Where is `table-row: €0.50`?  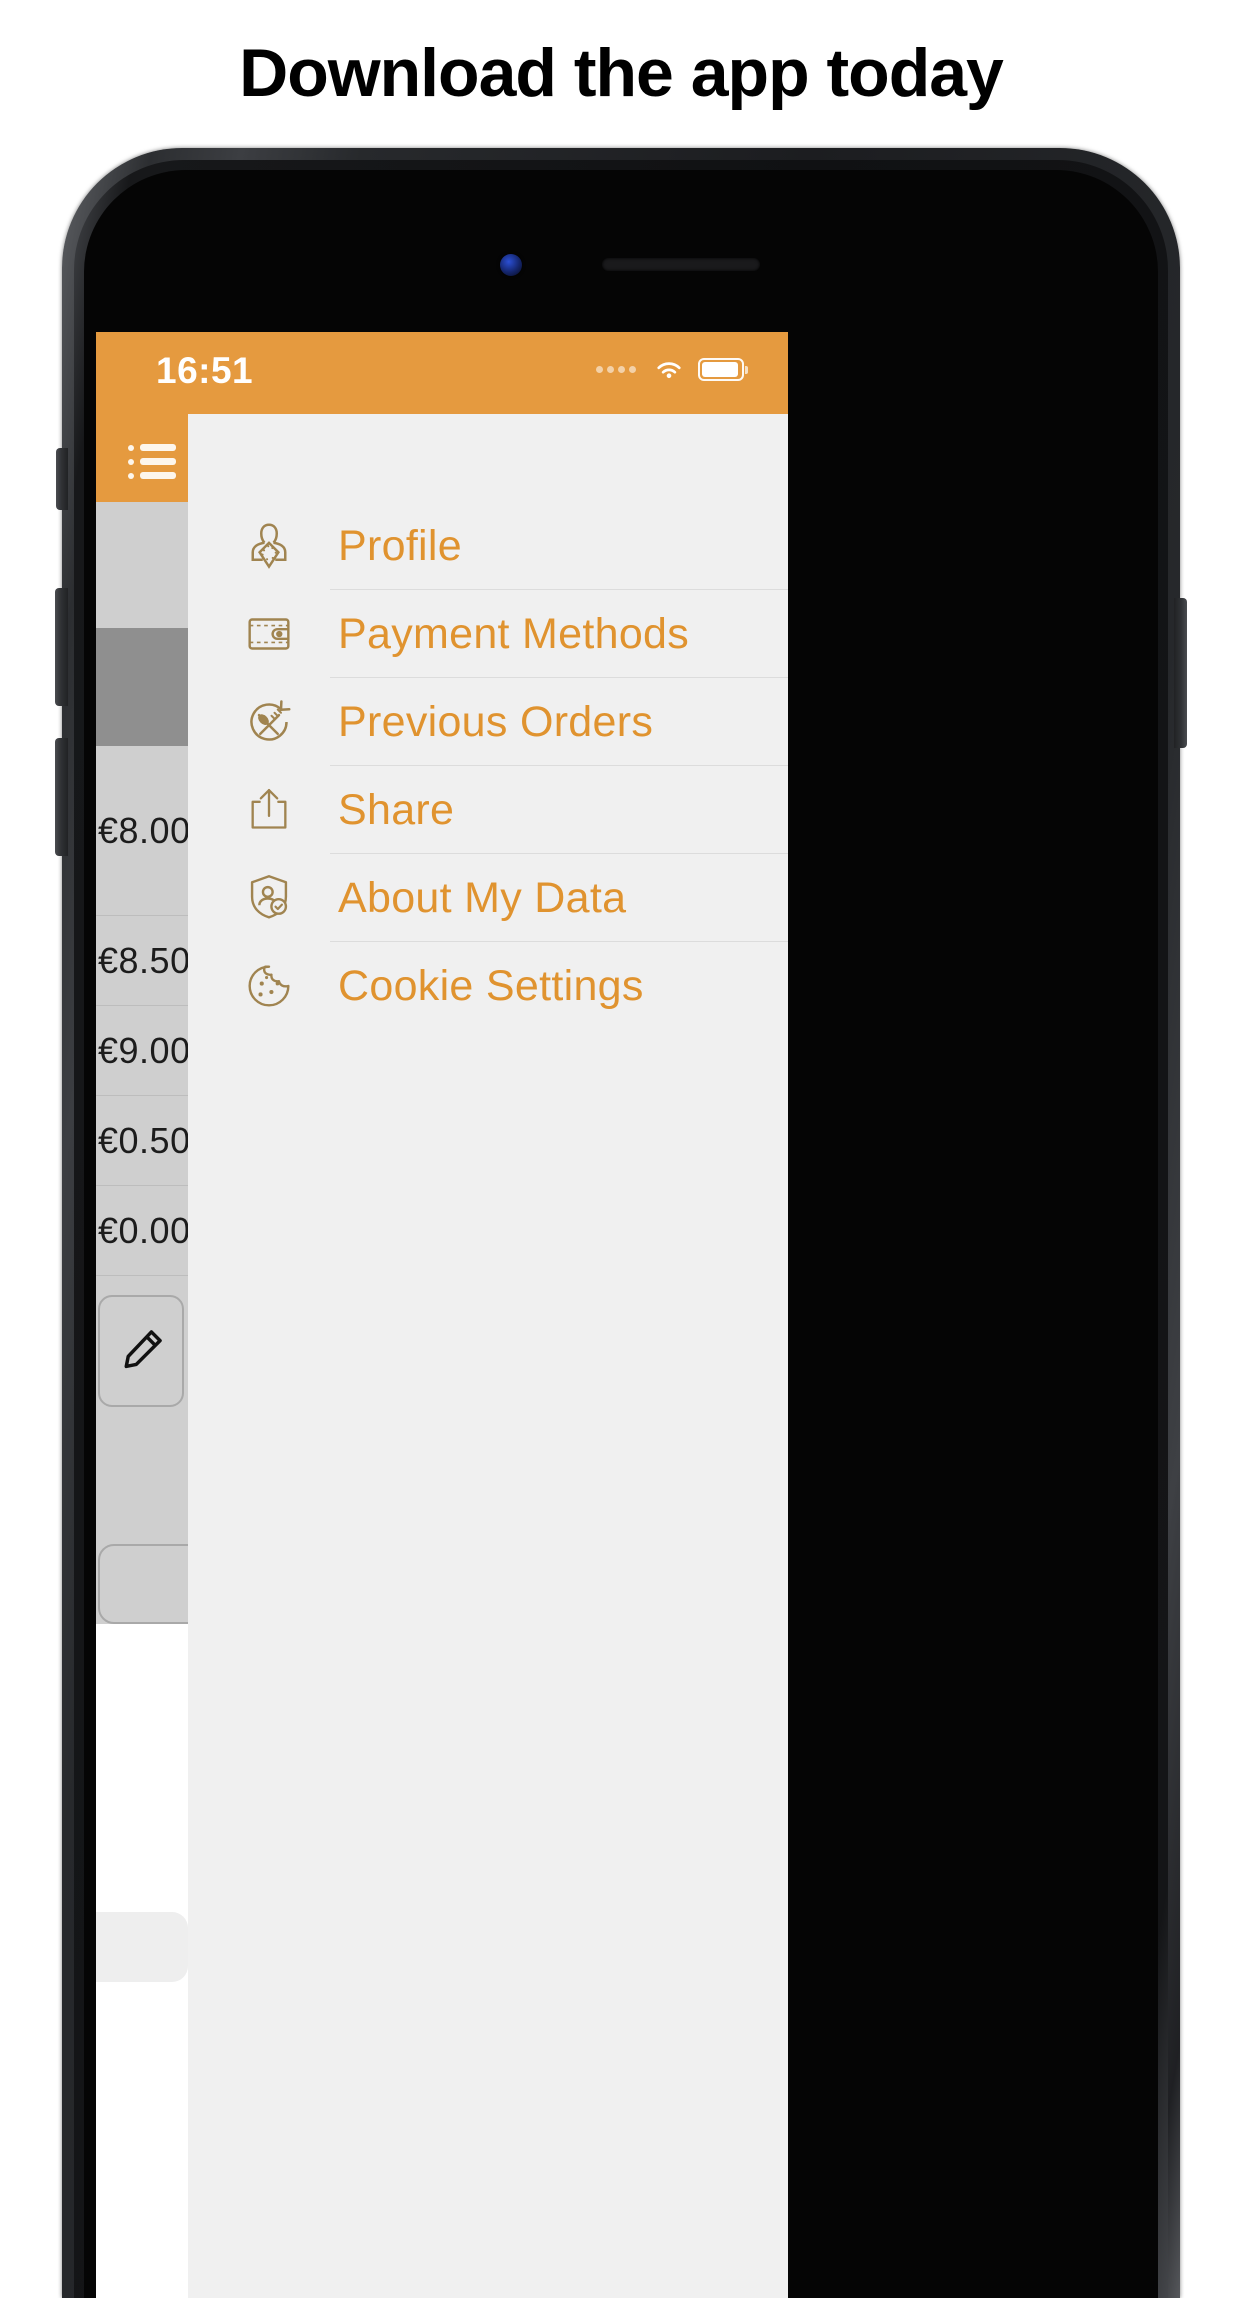
table-row: €0.50 is located at coordinates (143, 1141).